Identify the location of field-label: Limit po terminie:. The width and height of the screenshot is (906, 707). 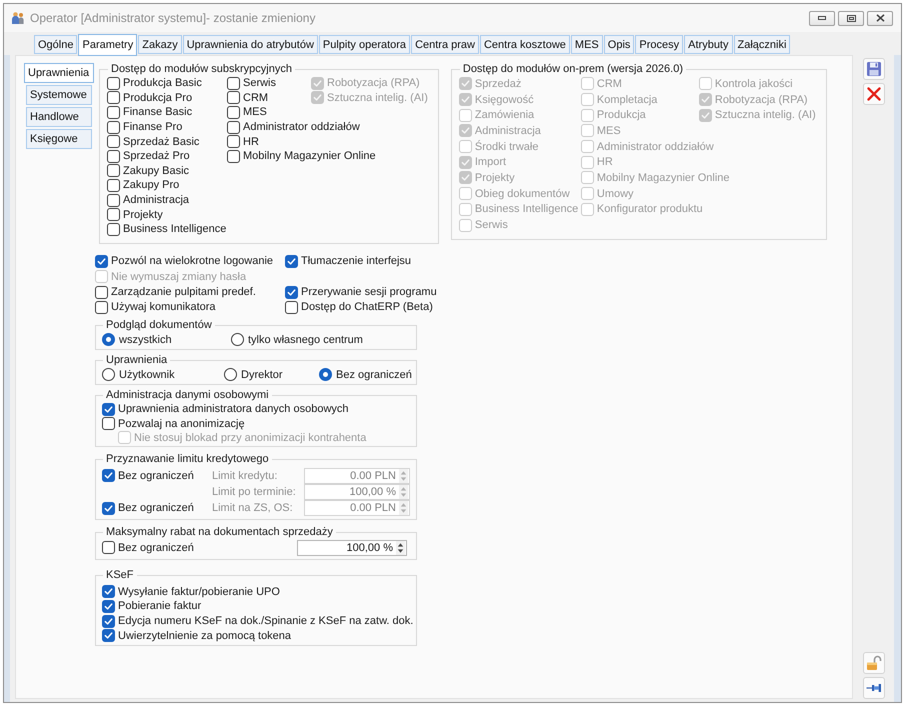
(254, 492).